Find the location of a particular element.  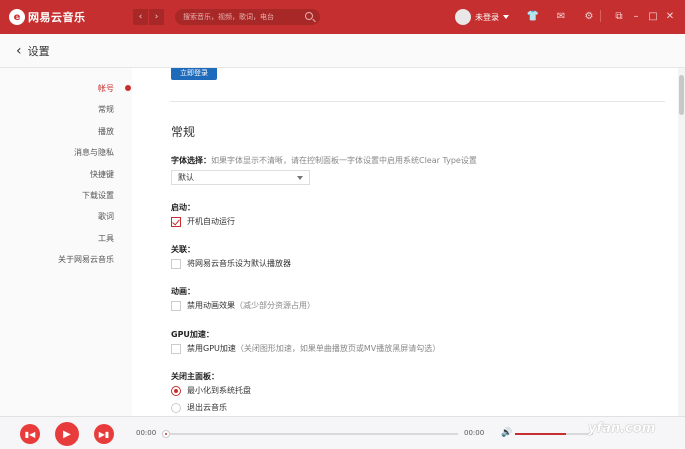

player-bar: ▮◀ ▶ ▶▮ 00:00 00:00 🔊 is located at coordinates (342, 432).